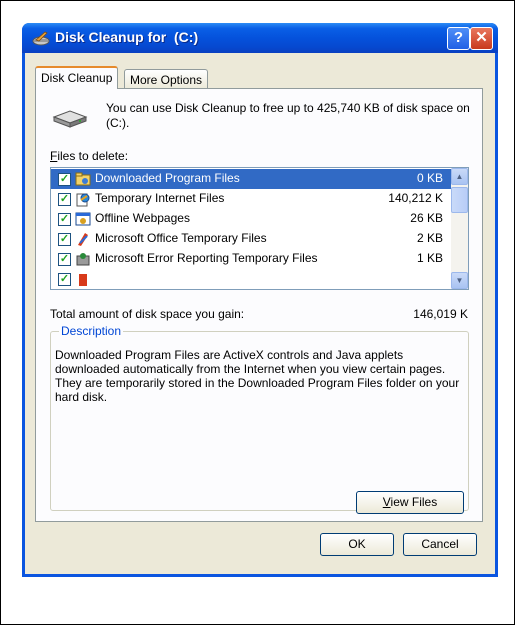 The height and width of the screenshot is (625, 515). What do you see at coordinates (127, 37) in the screenshot?
I see `window-title: Disk Cleanup for (C:)` at bounding box center [127, 37].